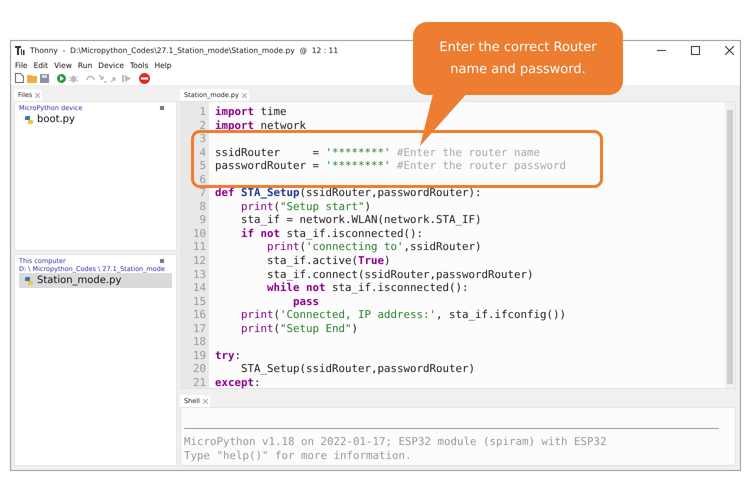 The image size is (751, 482). I want to click on code-line: except:, so click(238, 382).